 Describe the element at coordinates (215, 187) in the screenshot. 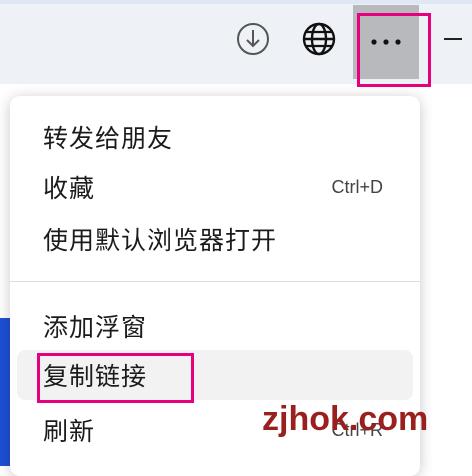

I see `menu-item-favorite: 收藏 Ctrl+D` at that location.